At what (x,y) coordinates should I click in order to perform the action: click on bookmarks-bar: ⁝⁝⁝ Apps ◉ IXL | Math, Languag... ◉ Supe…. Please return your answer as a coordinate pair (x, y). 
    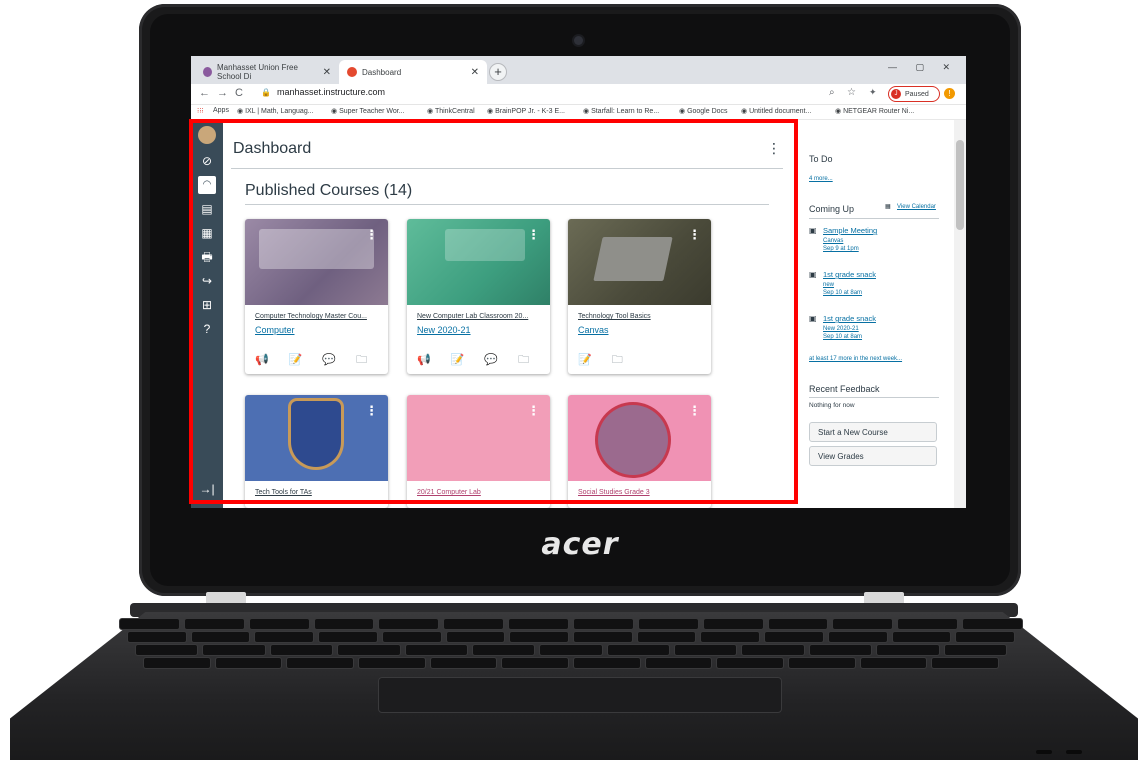
    Looking at the image, I should click on (578, 112).